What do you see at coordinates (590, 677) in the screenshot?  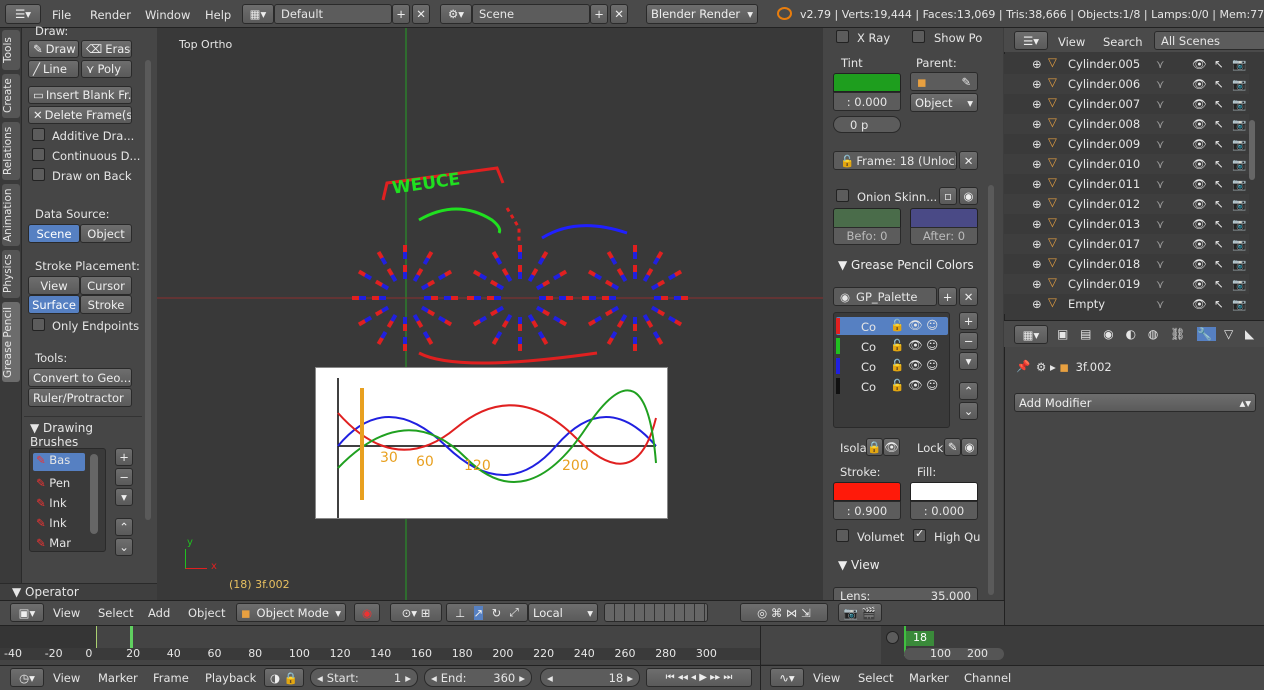 I see `current-frame-field: ◂ 18 ▸` at bounding box center [590, 677].